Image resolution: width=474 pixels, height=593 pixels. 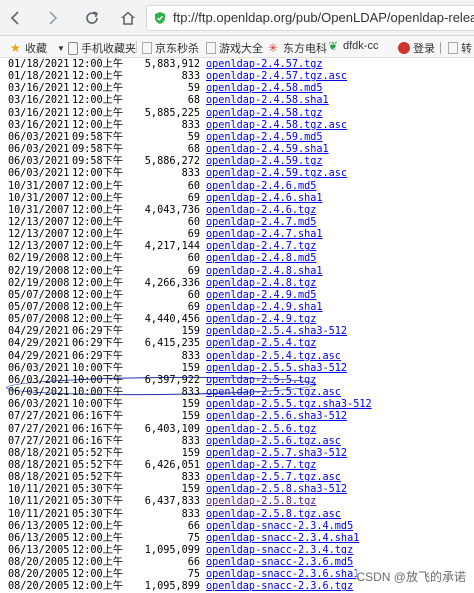 I want to click on file-link: openldap-2.5.5.sha3-512, so click(x=276, y=369).